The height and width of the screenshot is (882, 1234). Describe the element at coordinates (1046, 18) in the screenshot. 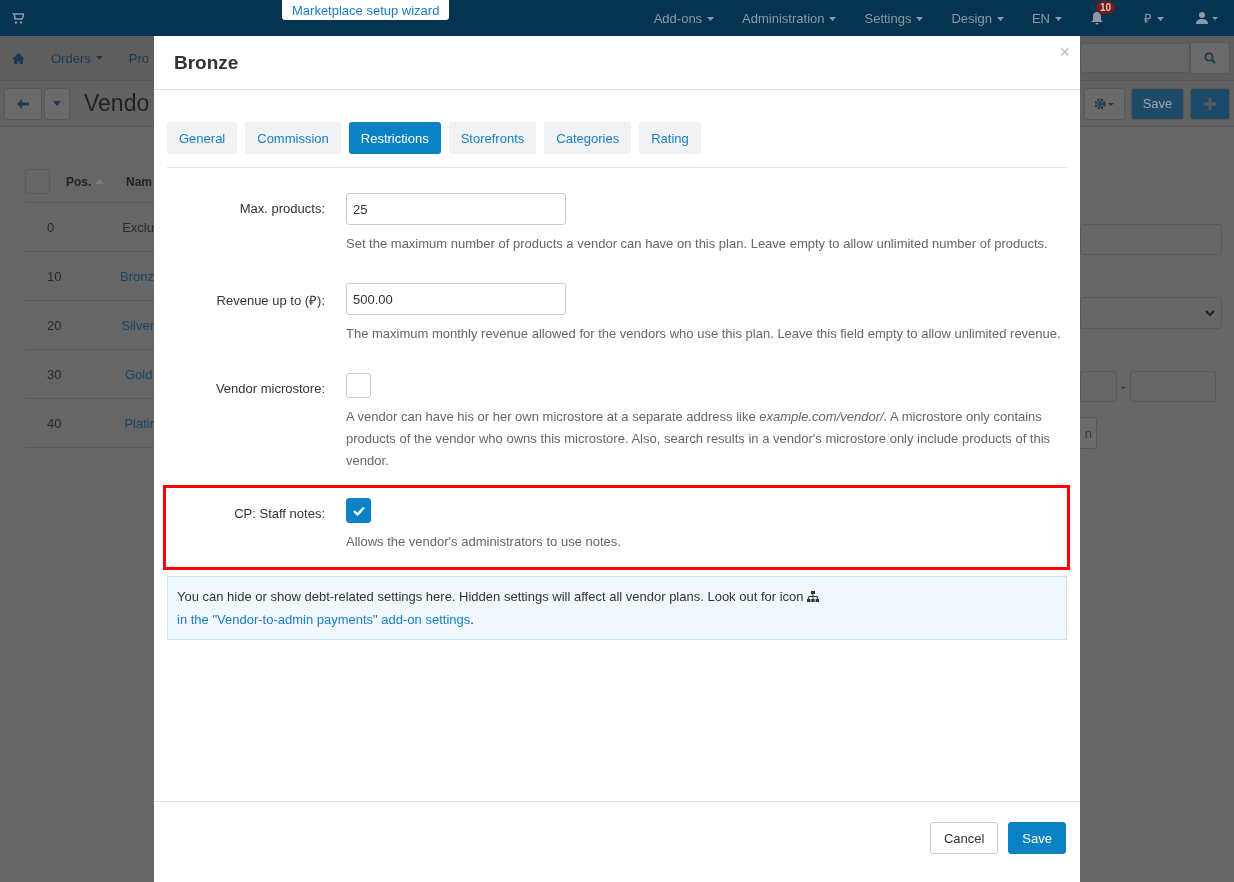

I see `menu-item: EN` at that location.